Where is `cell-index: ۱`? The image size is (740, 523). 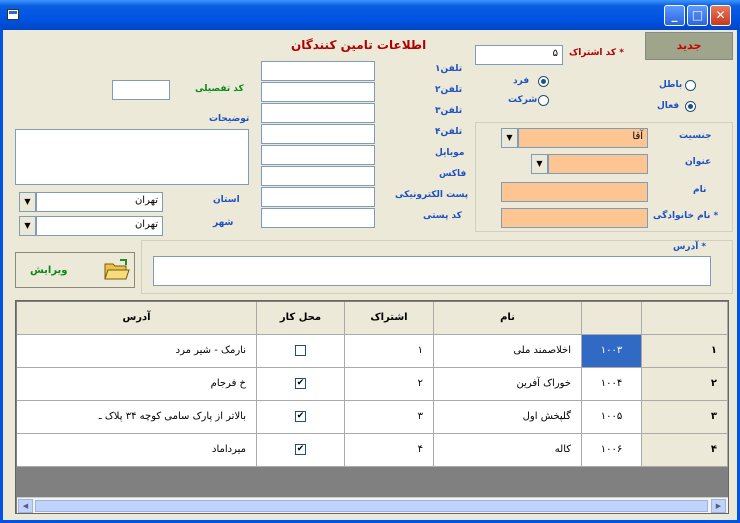 cell-index: ۱ is located at coordinates (685, 351).